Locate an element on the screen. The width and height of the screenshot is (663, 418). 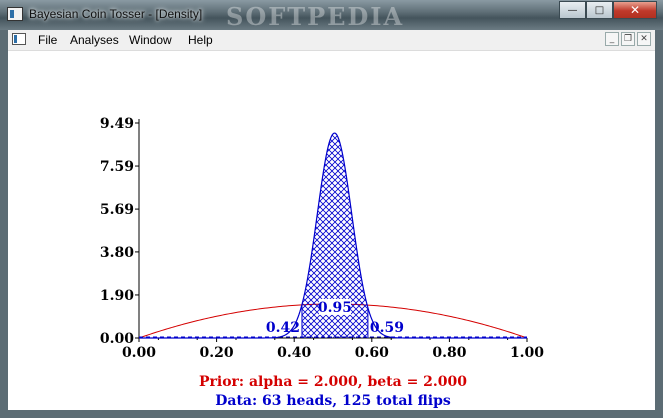
lower-bound-label: 0.42 is located at coordinates (283, 328).